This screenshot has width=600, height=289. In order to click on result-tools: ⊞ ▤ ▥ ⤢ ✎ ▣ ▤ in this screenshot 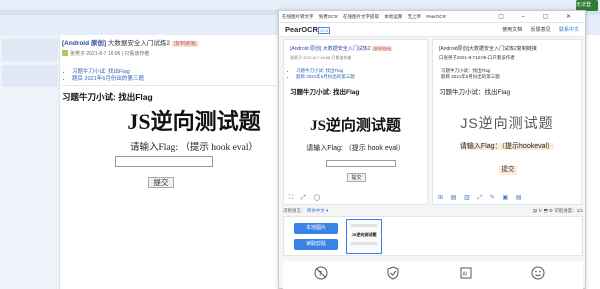, I will do `click(481, 198)`.